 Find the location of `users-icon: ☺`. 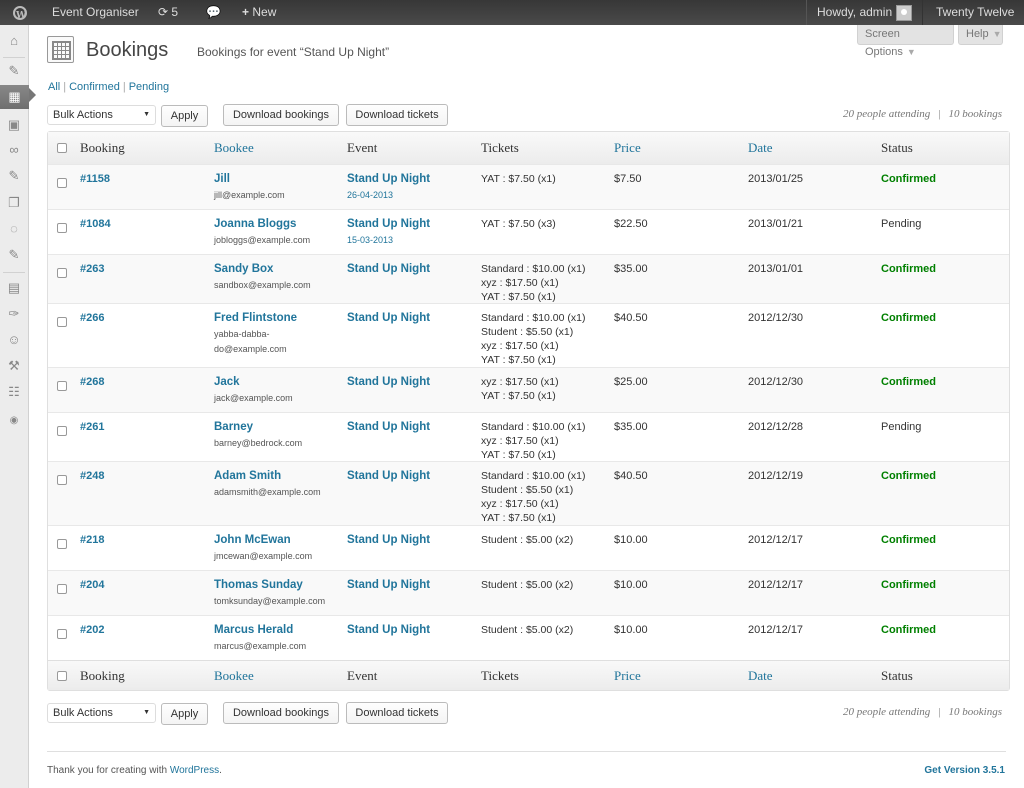

users-icon: ☺ is located at coordinates (14, 340).